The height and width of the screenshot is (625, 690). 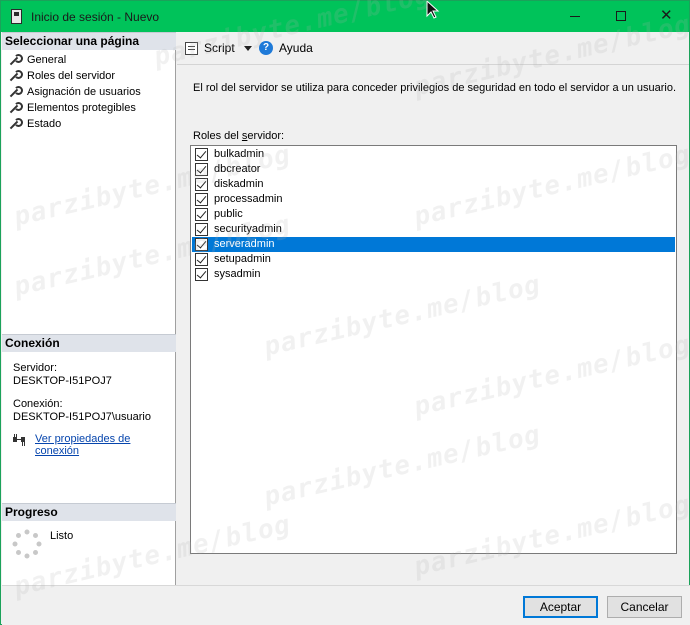 I want to click on page-item-label: General, so click(x=47, y=60).